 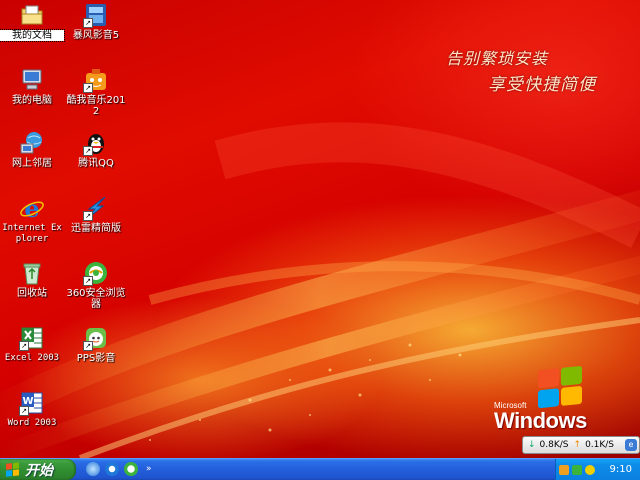 What do you see at coordinates (96, 143) in the screenshot?
I see `qq-penguin-icon: ↗` at bounding box center [96, 143].